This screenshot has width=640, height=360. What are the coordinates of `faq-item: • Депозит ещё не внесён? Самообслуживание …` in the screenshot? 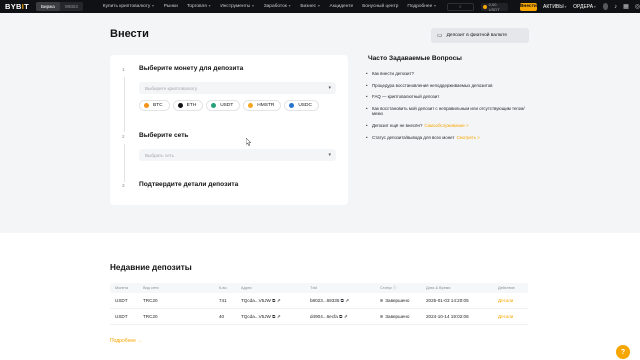 It's located at (448, 126).